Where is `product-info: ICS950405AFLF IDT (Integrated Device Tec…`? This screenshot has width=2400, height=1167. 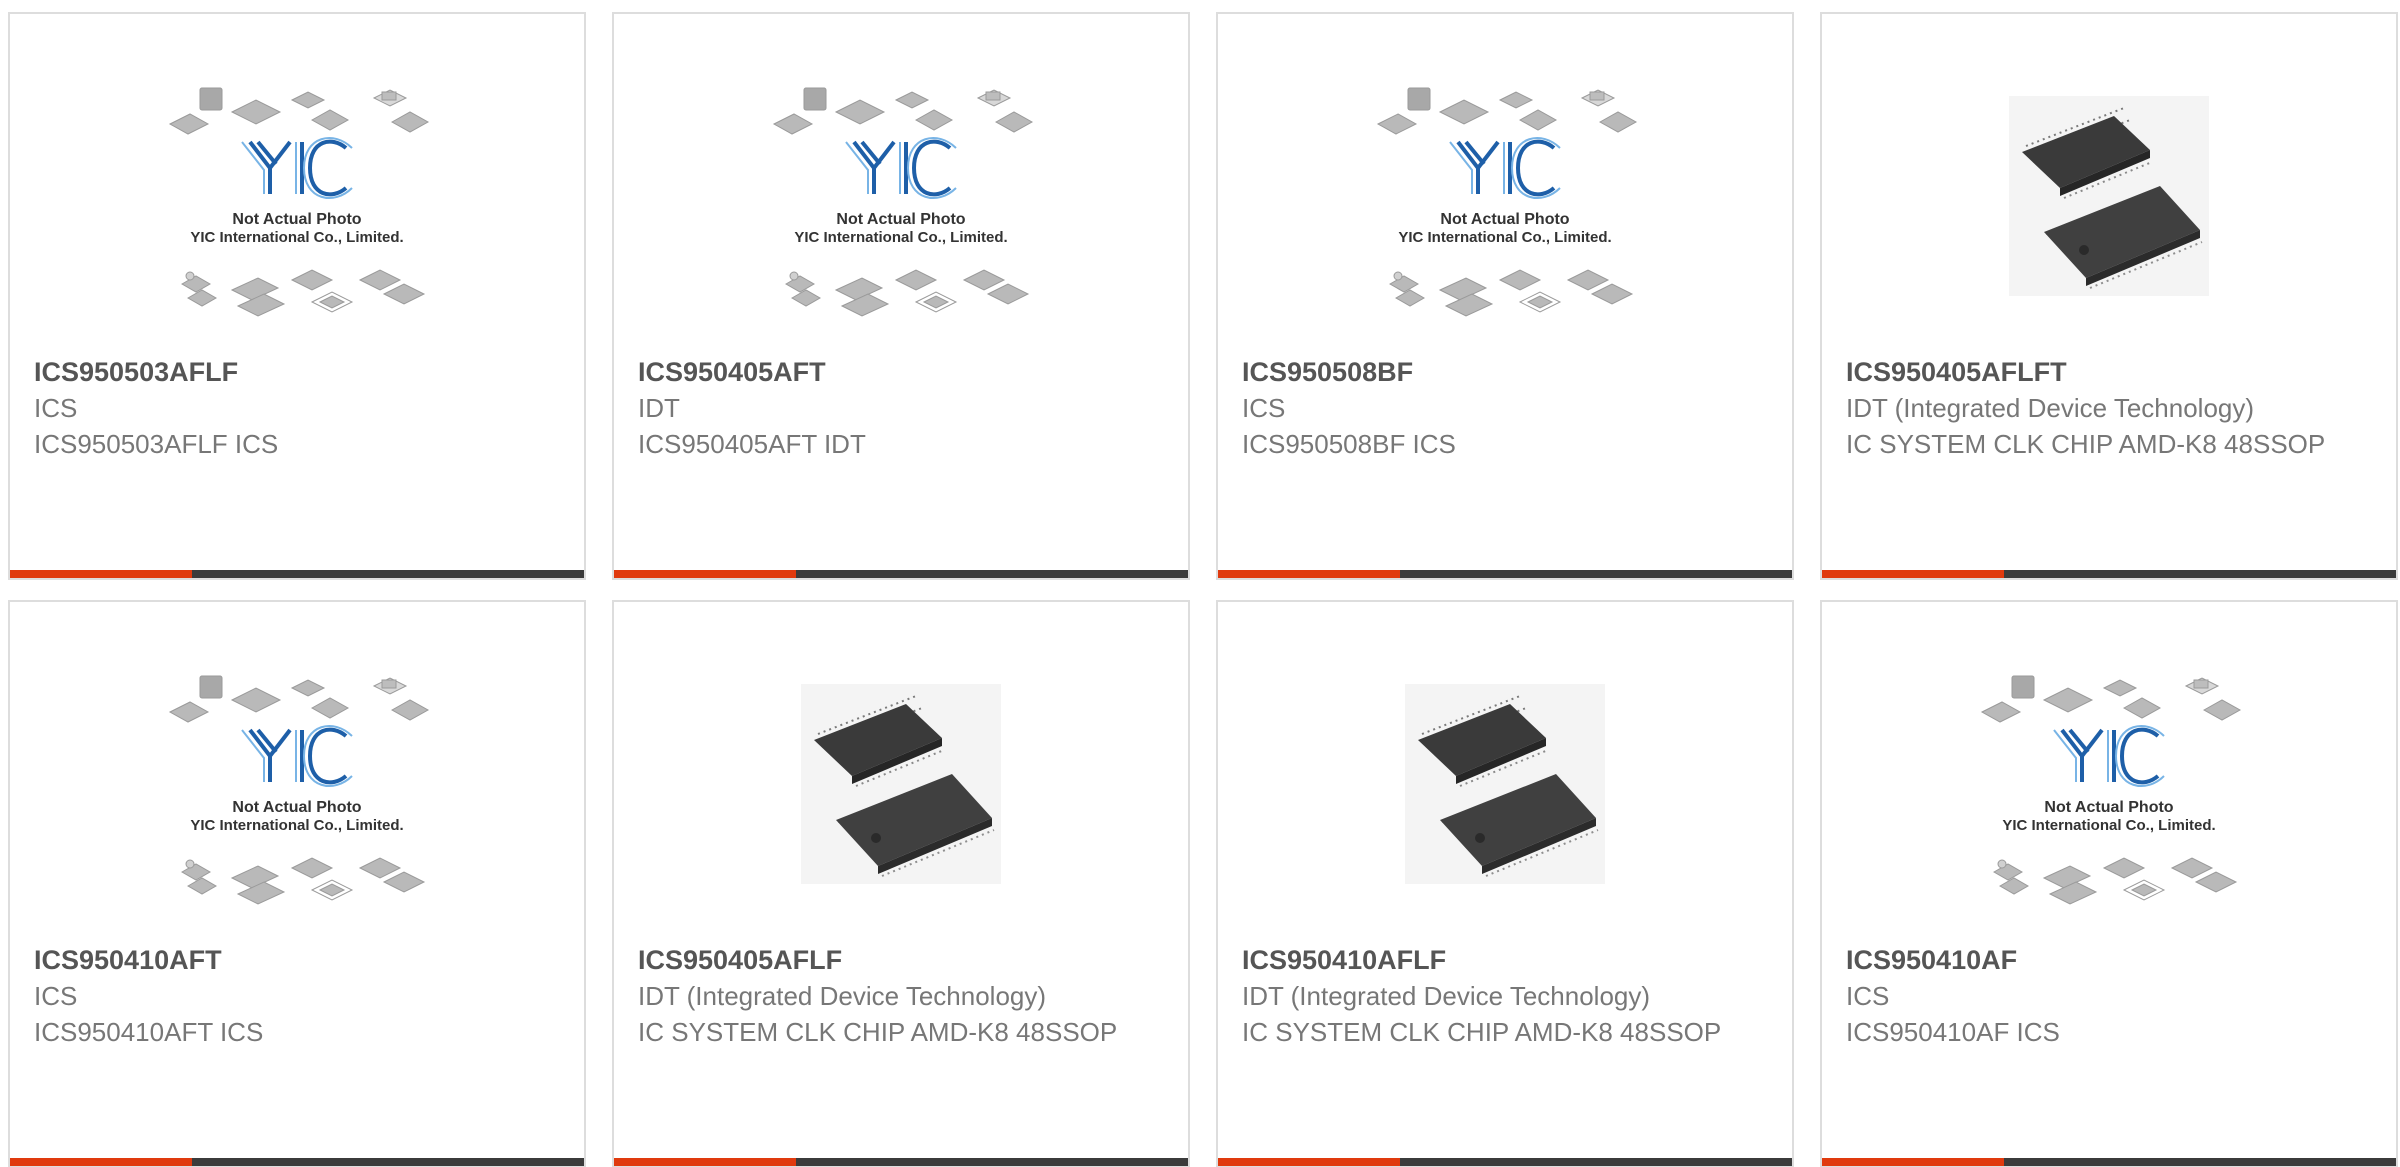 product-info: ICS950405AFLF IDT (Integrated Device Tec… is located at coordinates (901, 996).